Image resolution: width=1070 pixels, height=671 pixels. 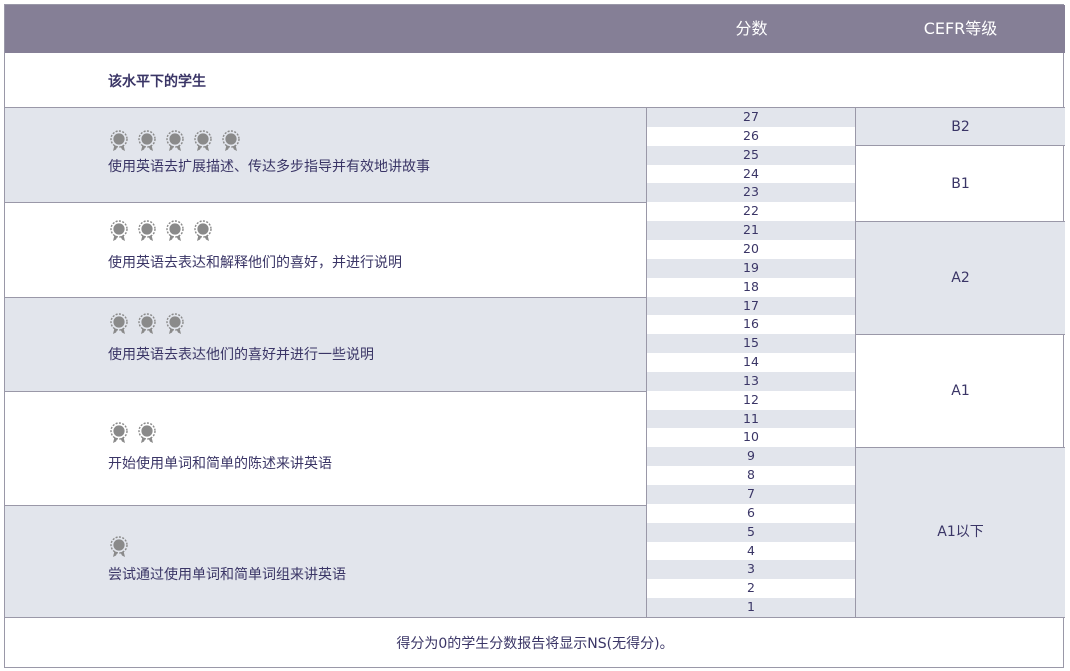 What do you see at coordinates (751, 550) in the screenshot?
I see `score-cell: 4` at bounding box center [751, 550].